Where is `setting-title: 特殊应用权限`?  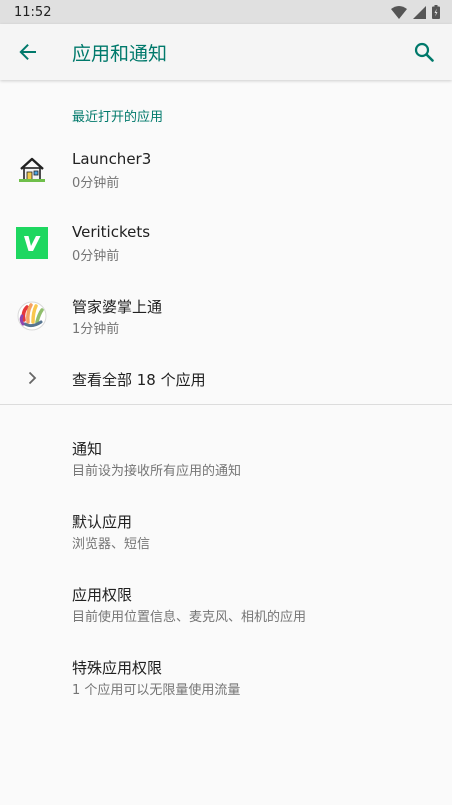 setting-title: 特殊应用权限 is located at coordinates (117, 668).